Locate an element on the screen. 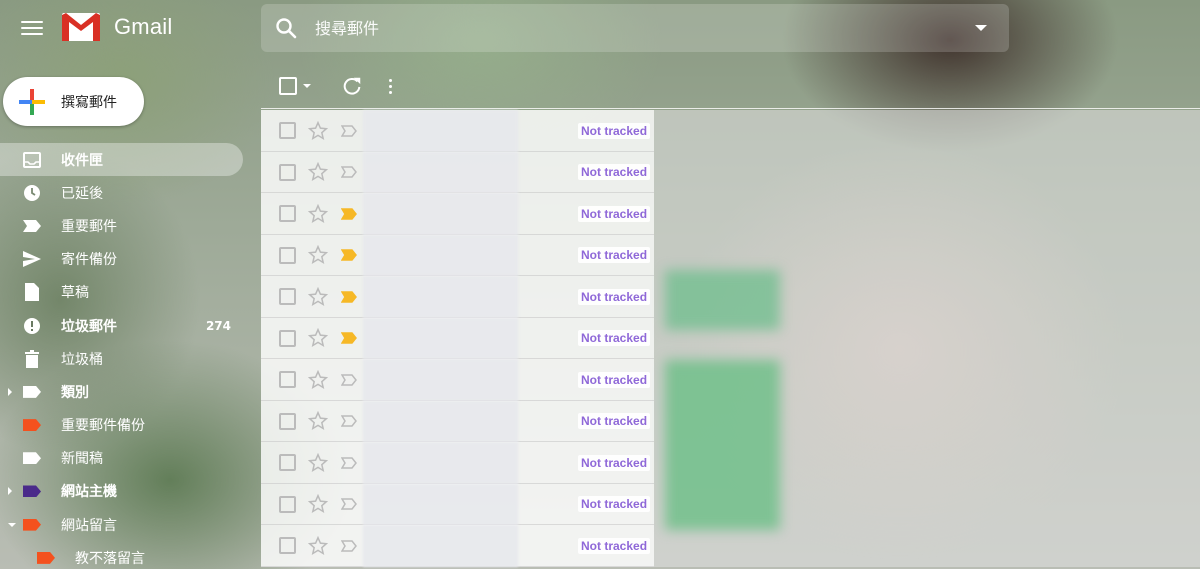 The image size is (1200, 569). more-options-icon is located at coordinates (390, 86).